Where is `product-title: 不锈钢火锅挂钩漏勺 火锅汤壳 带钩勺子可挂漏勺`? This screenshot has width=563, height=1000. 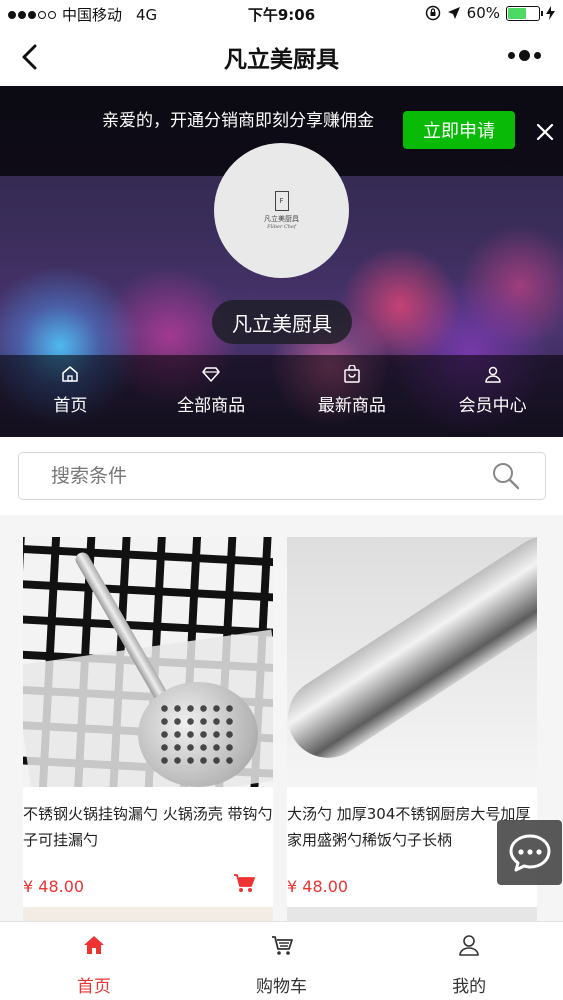
product-title: 不锈钢火锅挂钩漏勺 火锅汤壳 带钩勺子可挂漏勺 is located at coordinates (148, 827).